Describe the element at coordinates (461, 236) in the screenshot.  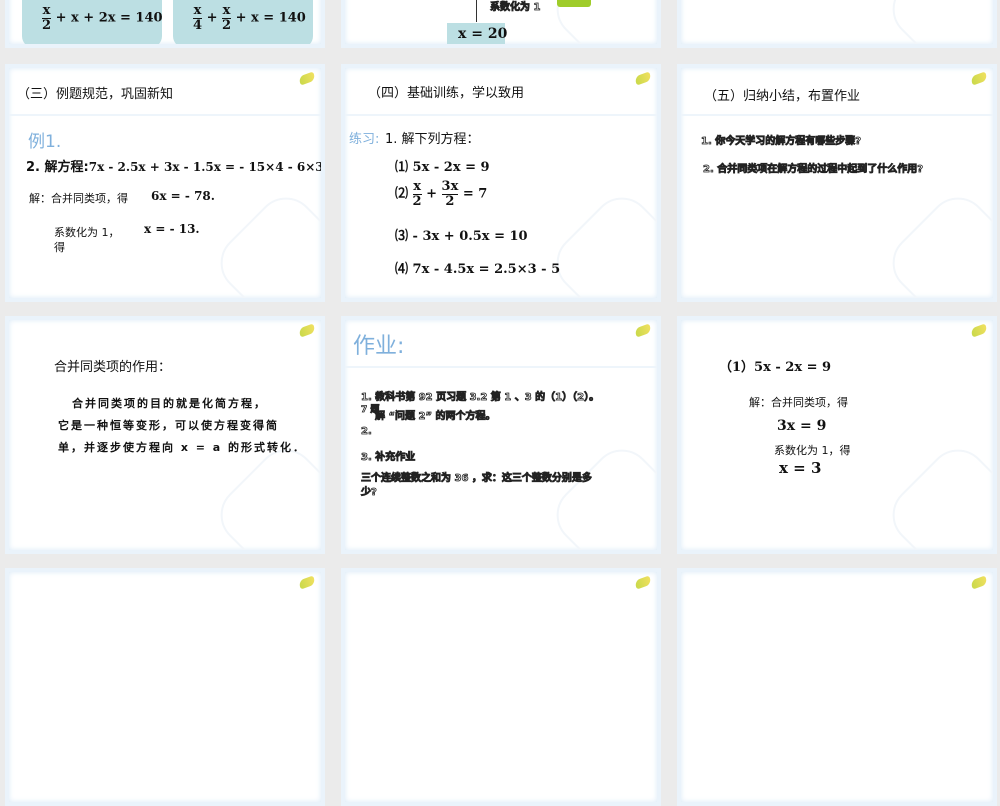
I see `exercise-3: ⑶ - 3x + 0.5x = 10` at that location.